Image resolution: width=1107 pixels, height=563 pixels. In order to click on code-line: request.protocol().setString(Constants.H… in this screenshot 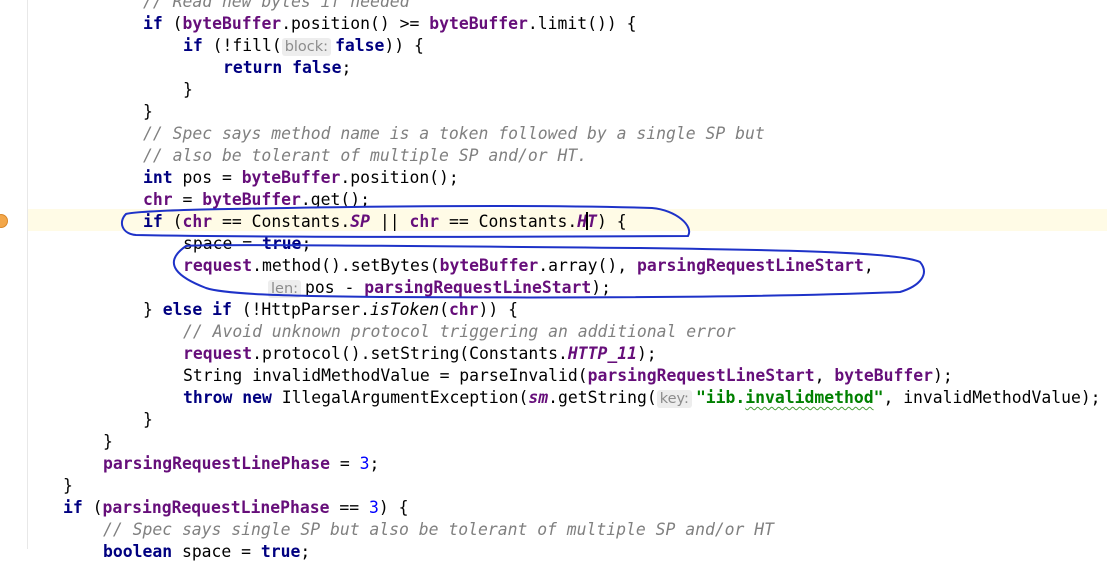, I will do `click(420, 354)`.